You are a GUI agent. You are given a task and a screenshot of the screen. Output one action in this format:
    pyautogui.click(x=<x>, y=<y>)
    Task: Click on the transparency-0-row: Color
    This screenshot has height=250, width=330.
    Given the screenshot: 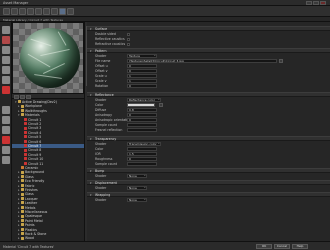 What is the action you would take?
    pyautogui.click(x=208, y=149)
    